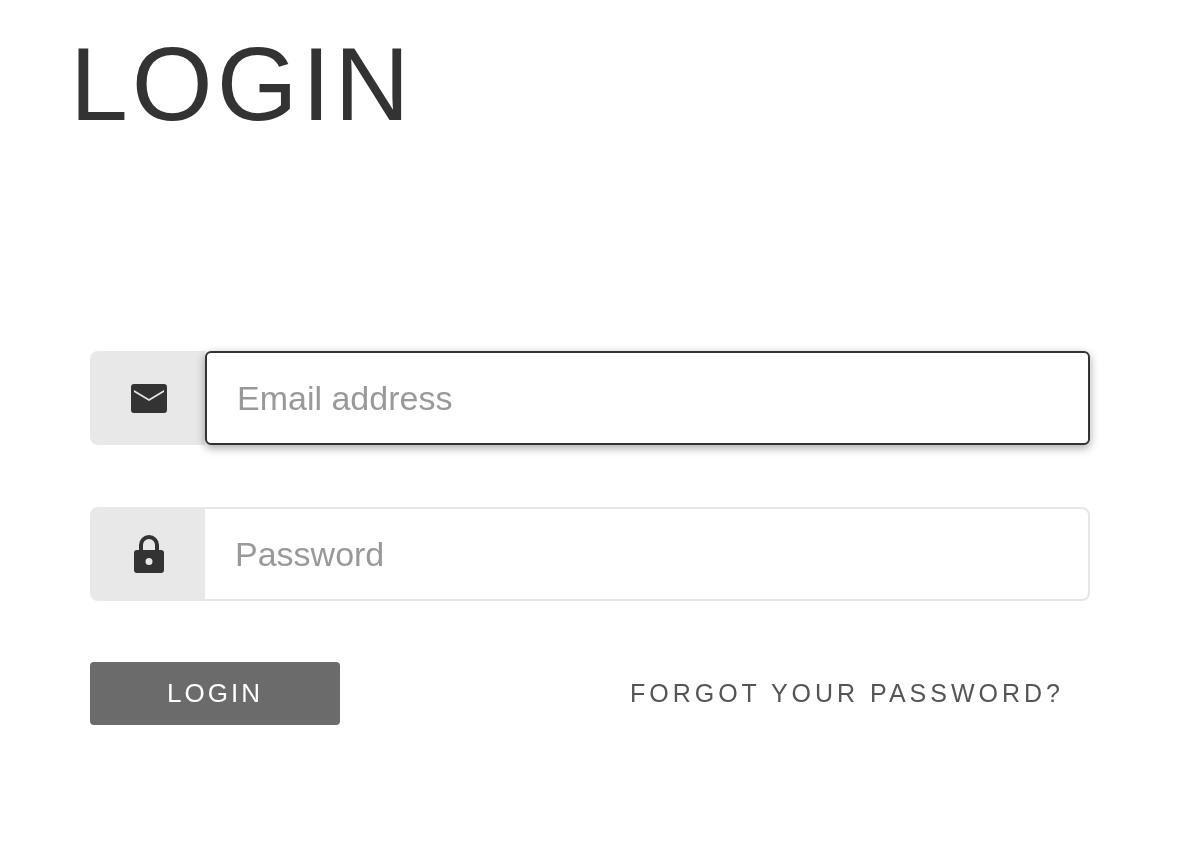  What do you see at coordinates (215, 693) in the screenshot?
I see `login-button: LOGIN` at bounding box center [215, 693].